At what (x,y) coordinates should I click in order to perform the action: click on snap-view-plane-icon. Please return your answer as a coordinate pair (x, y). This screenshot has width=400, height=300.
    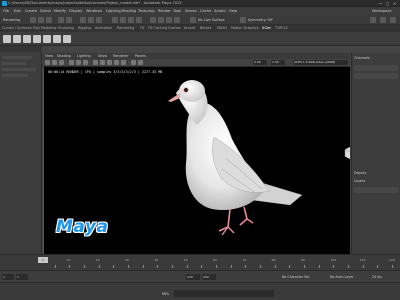
    Looking at the image, I should click on (139, 20).